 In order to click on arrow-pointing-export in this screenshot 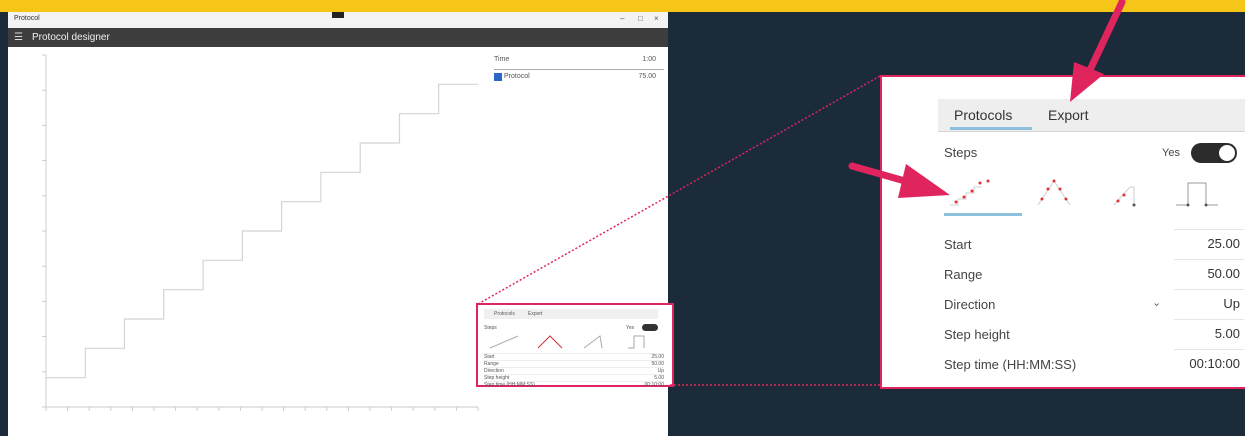, I will do `click(1098, 51)`.